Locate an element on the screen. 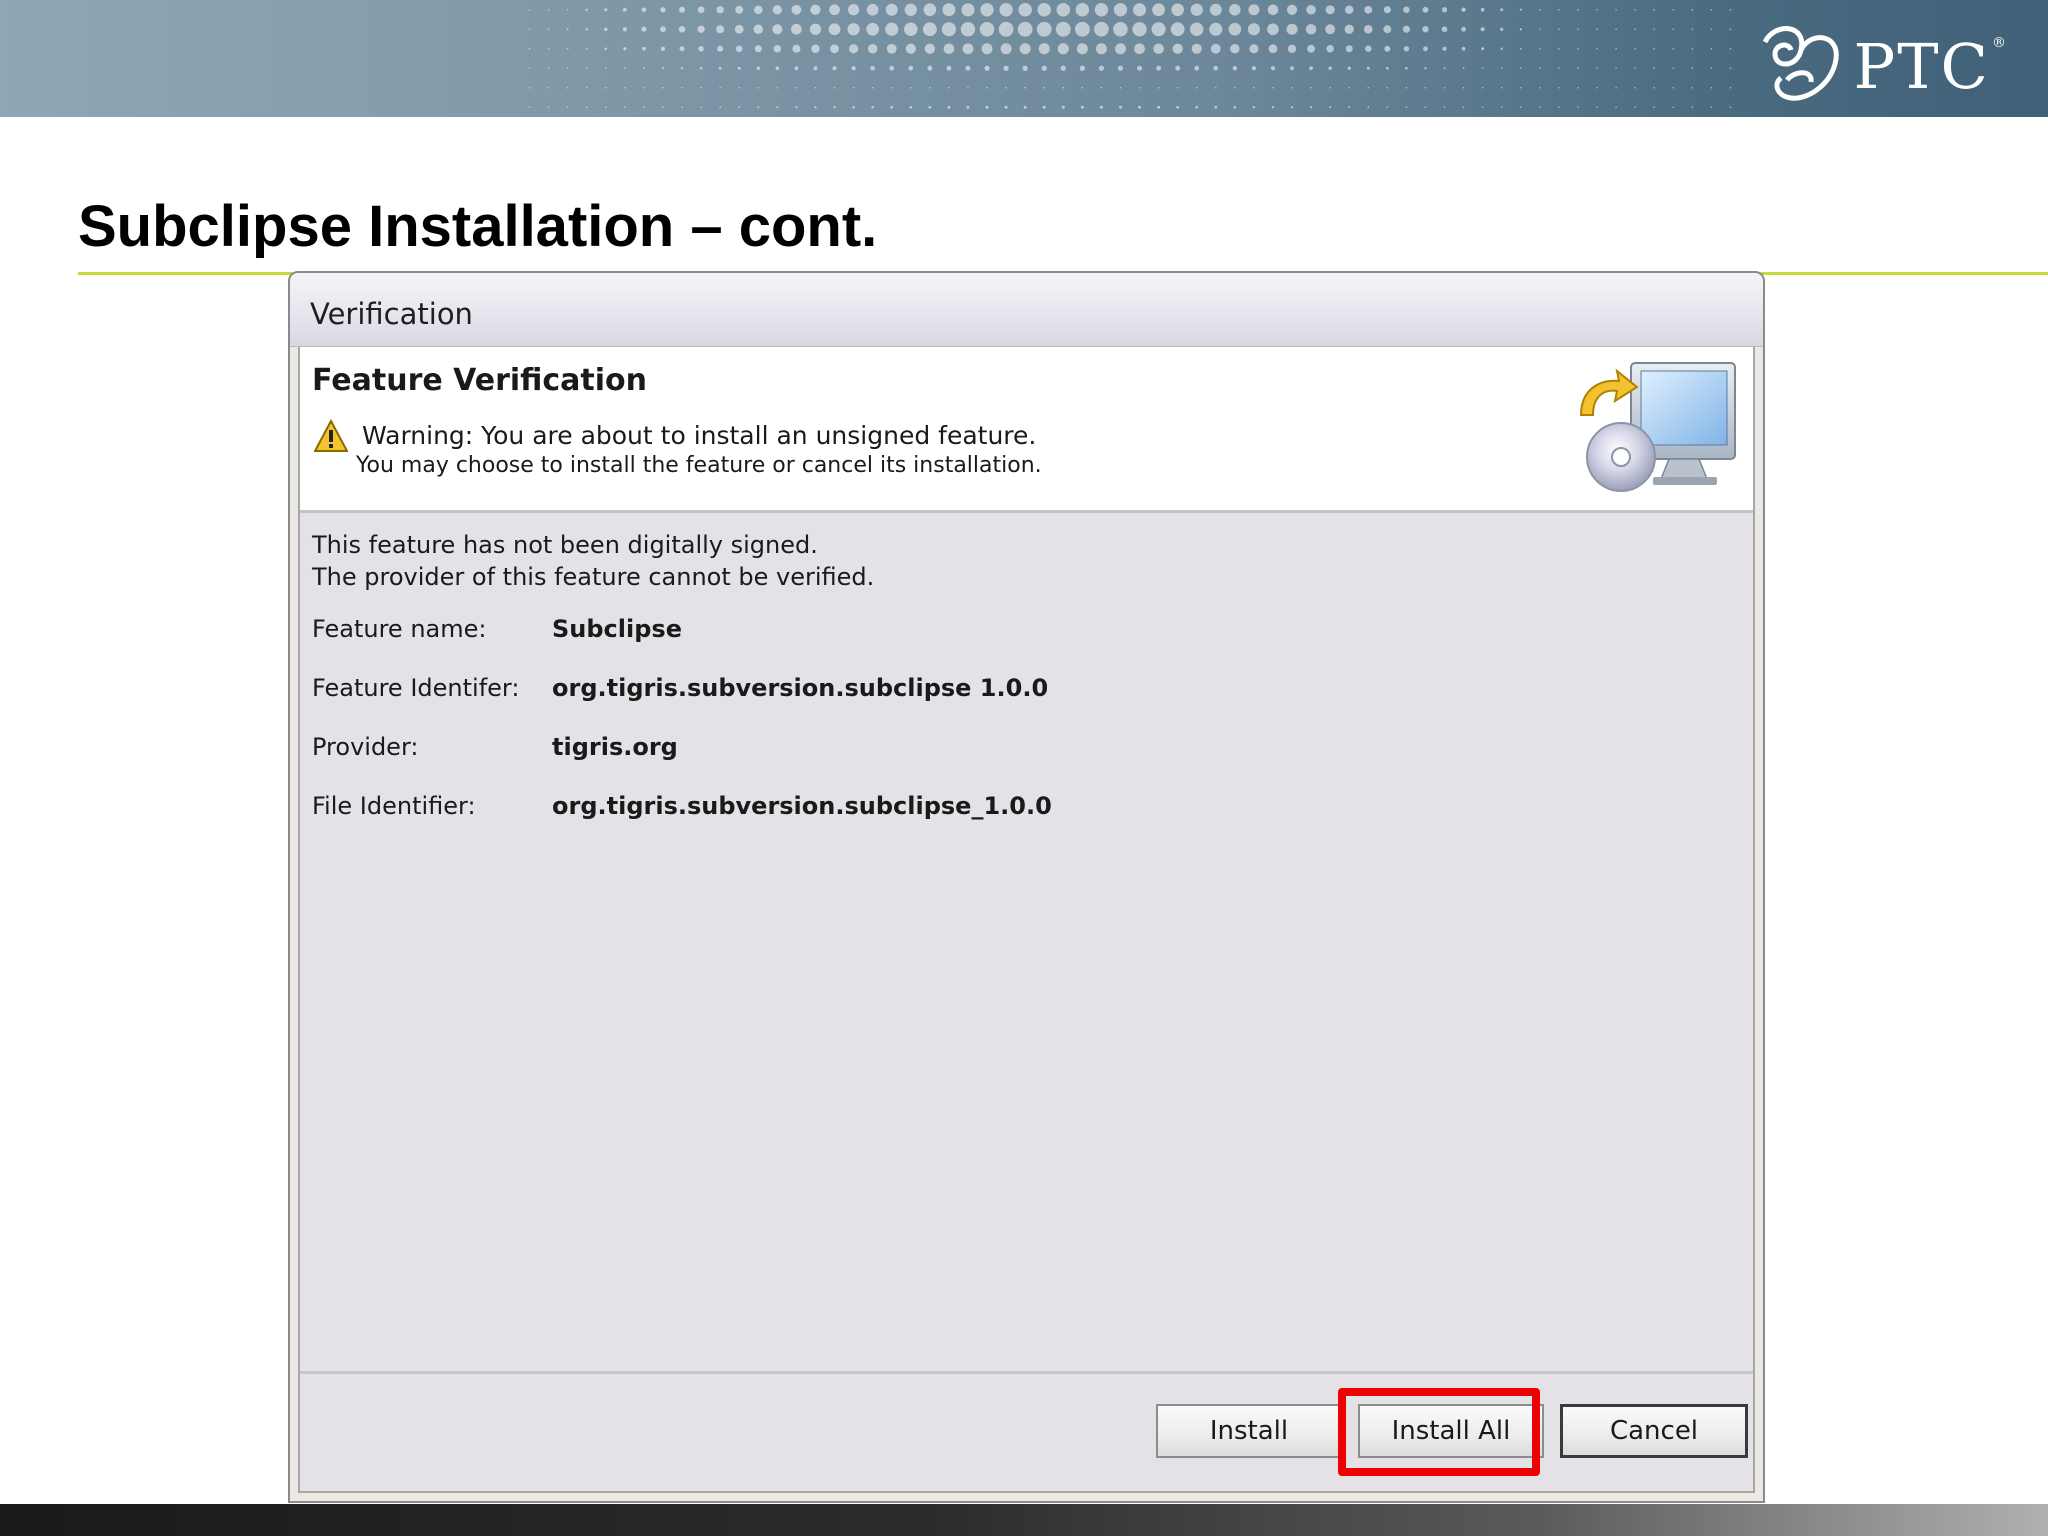 The image size is (2048, 1536). cancel-button: Cancel is located at coordinates (1654, 1431).